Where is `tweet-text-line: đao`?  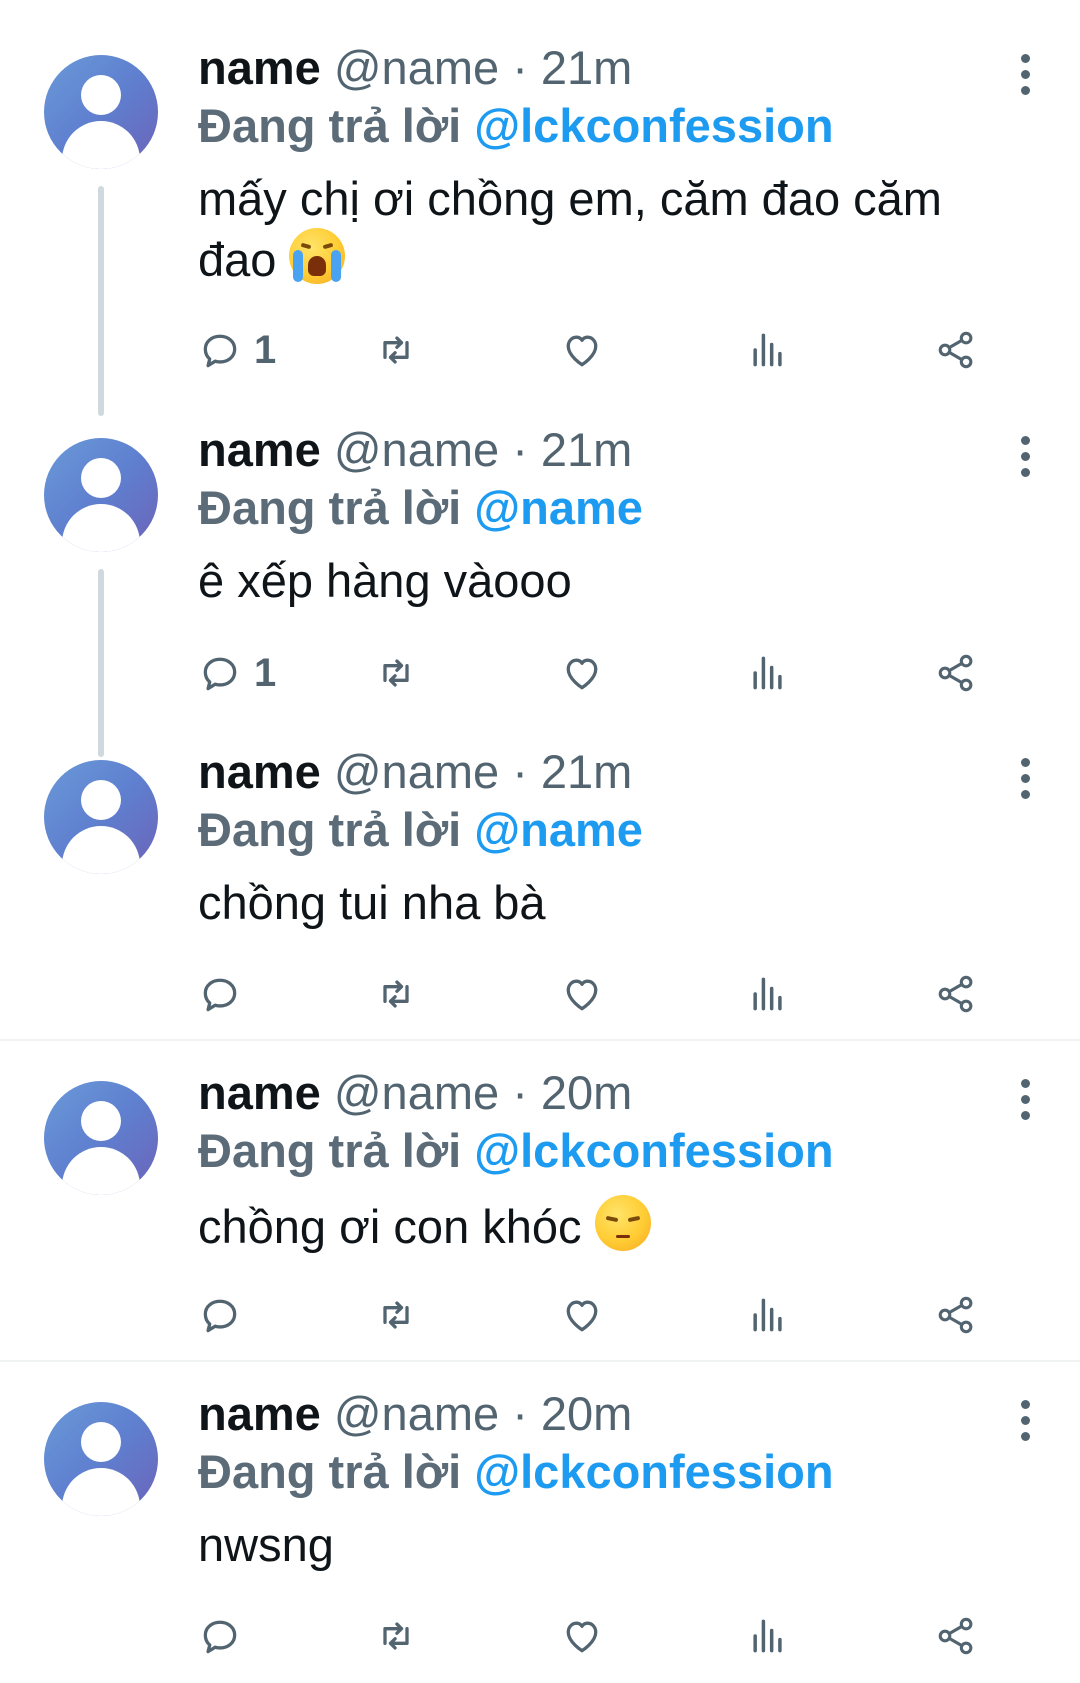
tweet-text-line: đao is located at coordinates (237, 259).